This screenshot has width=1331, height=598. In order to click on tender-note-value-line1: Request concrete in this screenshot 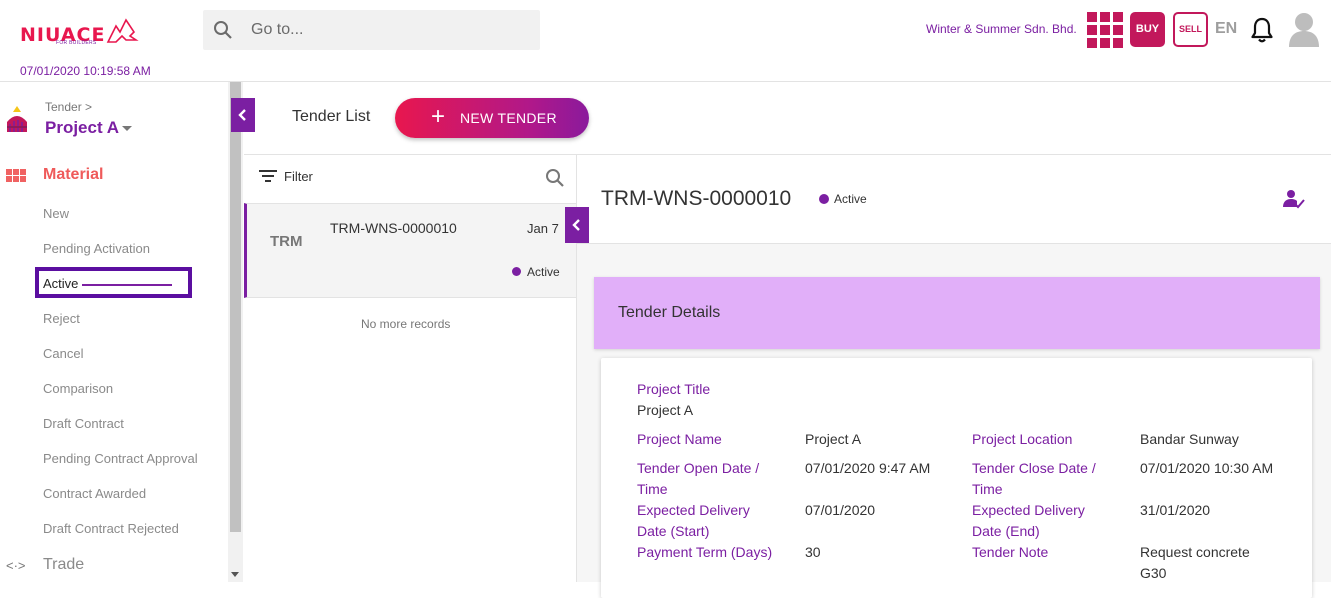, I will do `click(1195, 552)`.